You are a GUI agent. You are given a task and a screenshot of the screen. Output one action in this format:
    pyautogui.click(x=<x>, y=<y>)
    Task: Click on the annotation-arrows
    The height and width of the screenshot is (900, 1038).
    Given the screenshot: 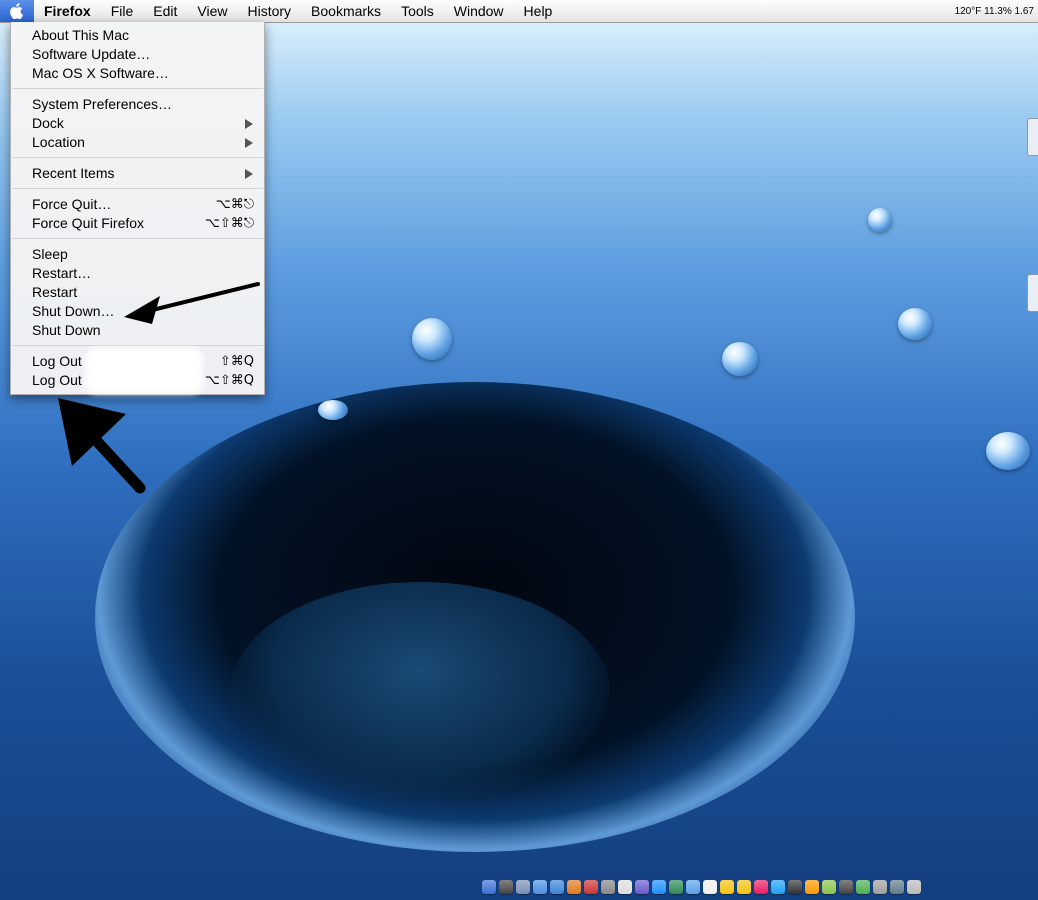 What is the action you would take?
    pyautogui.click(x=159, y=388)
    